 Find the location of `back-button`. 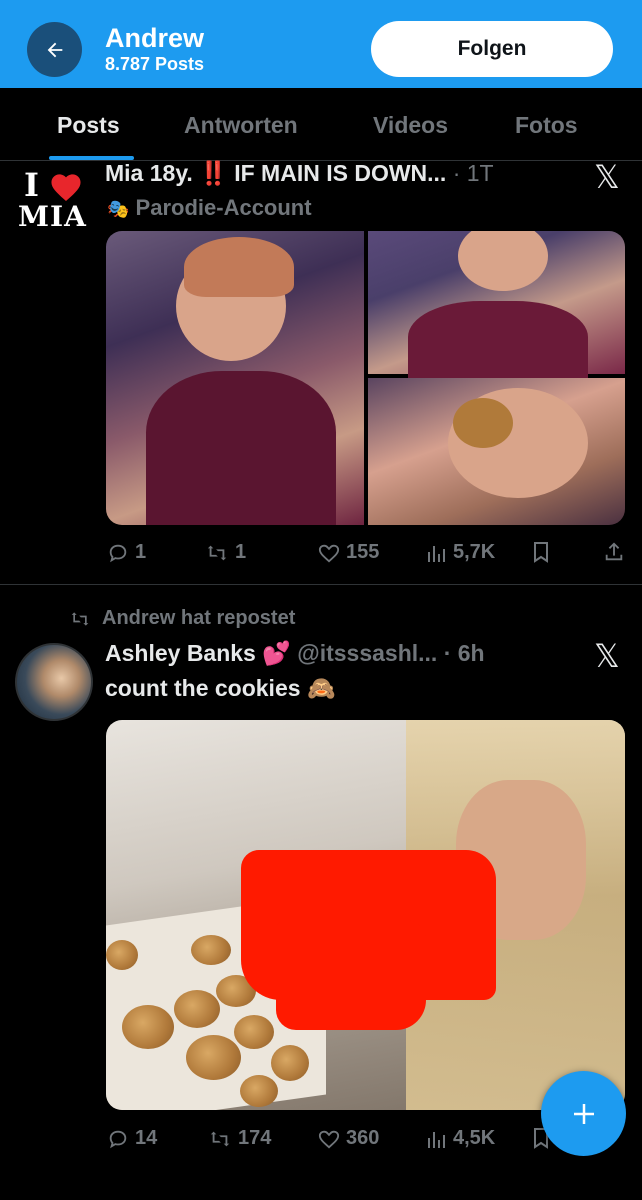

back-button is located at coordinates (54, 49).